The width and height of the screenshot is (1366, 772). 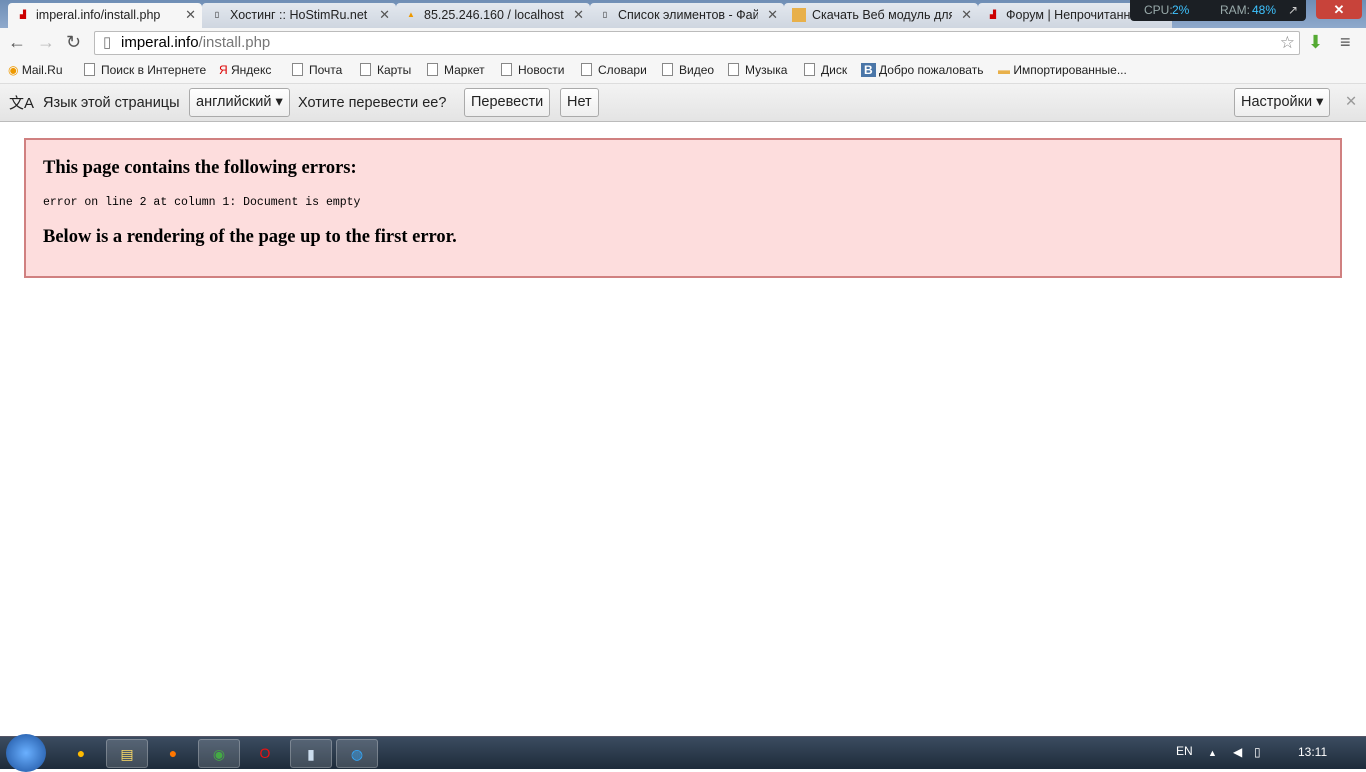 What do you see at coordinates (507, 102) in the screenshot?
I see `translate-button: Перевести` at bounding box center [507, 102].